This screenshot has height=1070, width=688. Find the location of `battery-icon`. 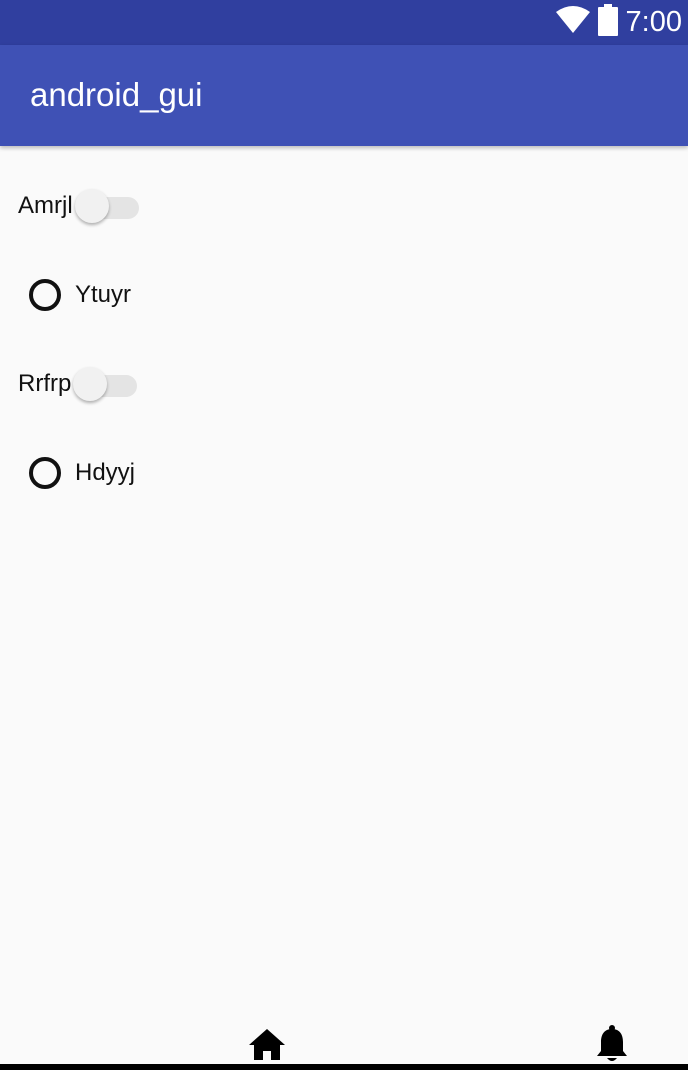

battery-icon is located at coordinates (607, 22).